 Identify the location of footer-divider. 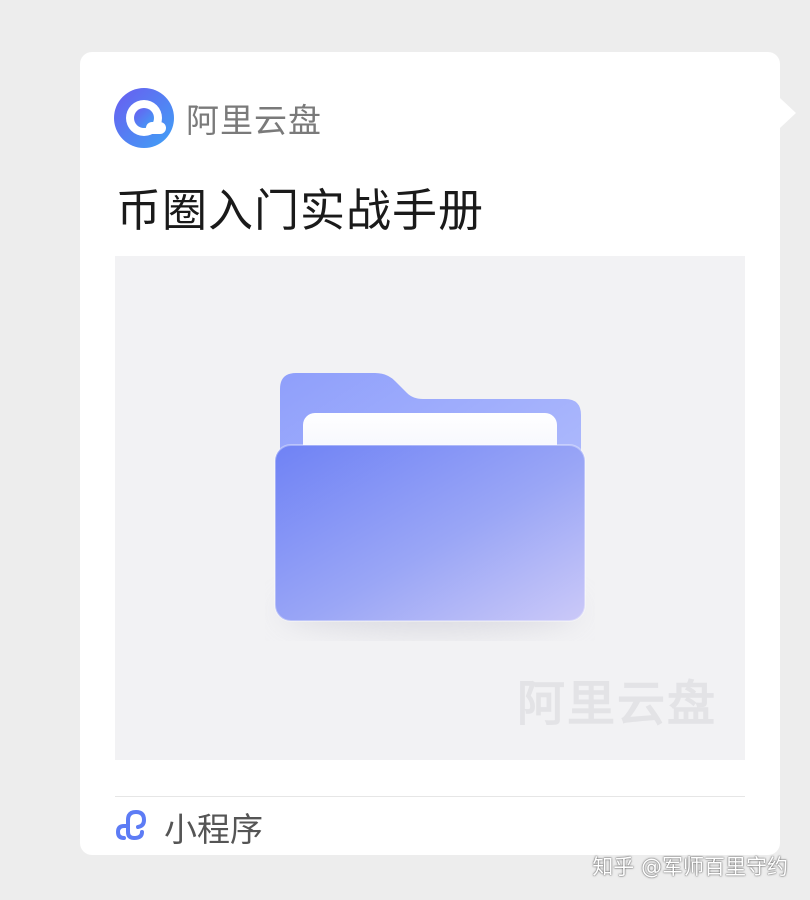
(430, 796).